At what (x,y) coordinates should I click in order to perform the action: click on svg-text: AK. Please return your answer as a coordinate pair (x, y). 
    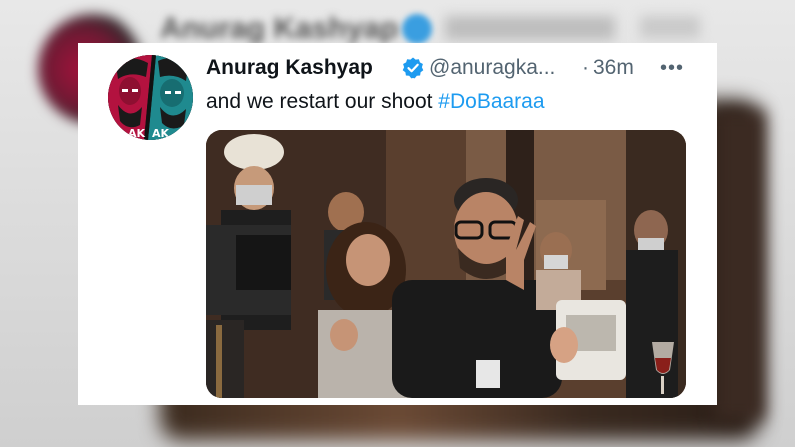
    Looking at the image, I should click on (161, 133).